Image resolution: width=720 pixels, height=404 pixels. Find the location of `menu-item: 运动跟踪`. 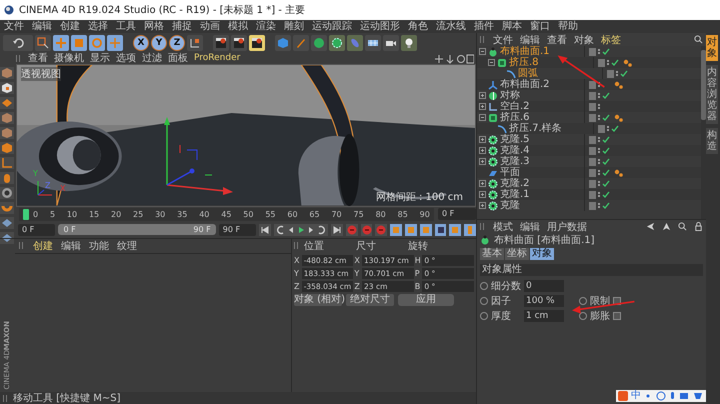

menu-item: 运动跟踪 is located at coordinates (332, 26).